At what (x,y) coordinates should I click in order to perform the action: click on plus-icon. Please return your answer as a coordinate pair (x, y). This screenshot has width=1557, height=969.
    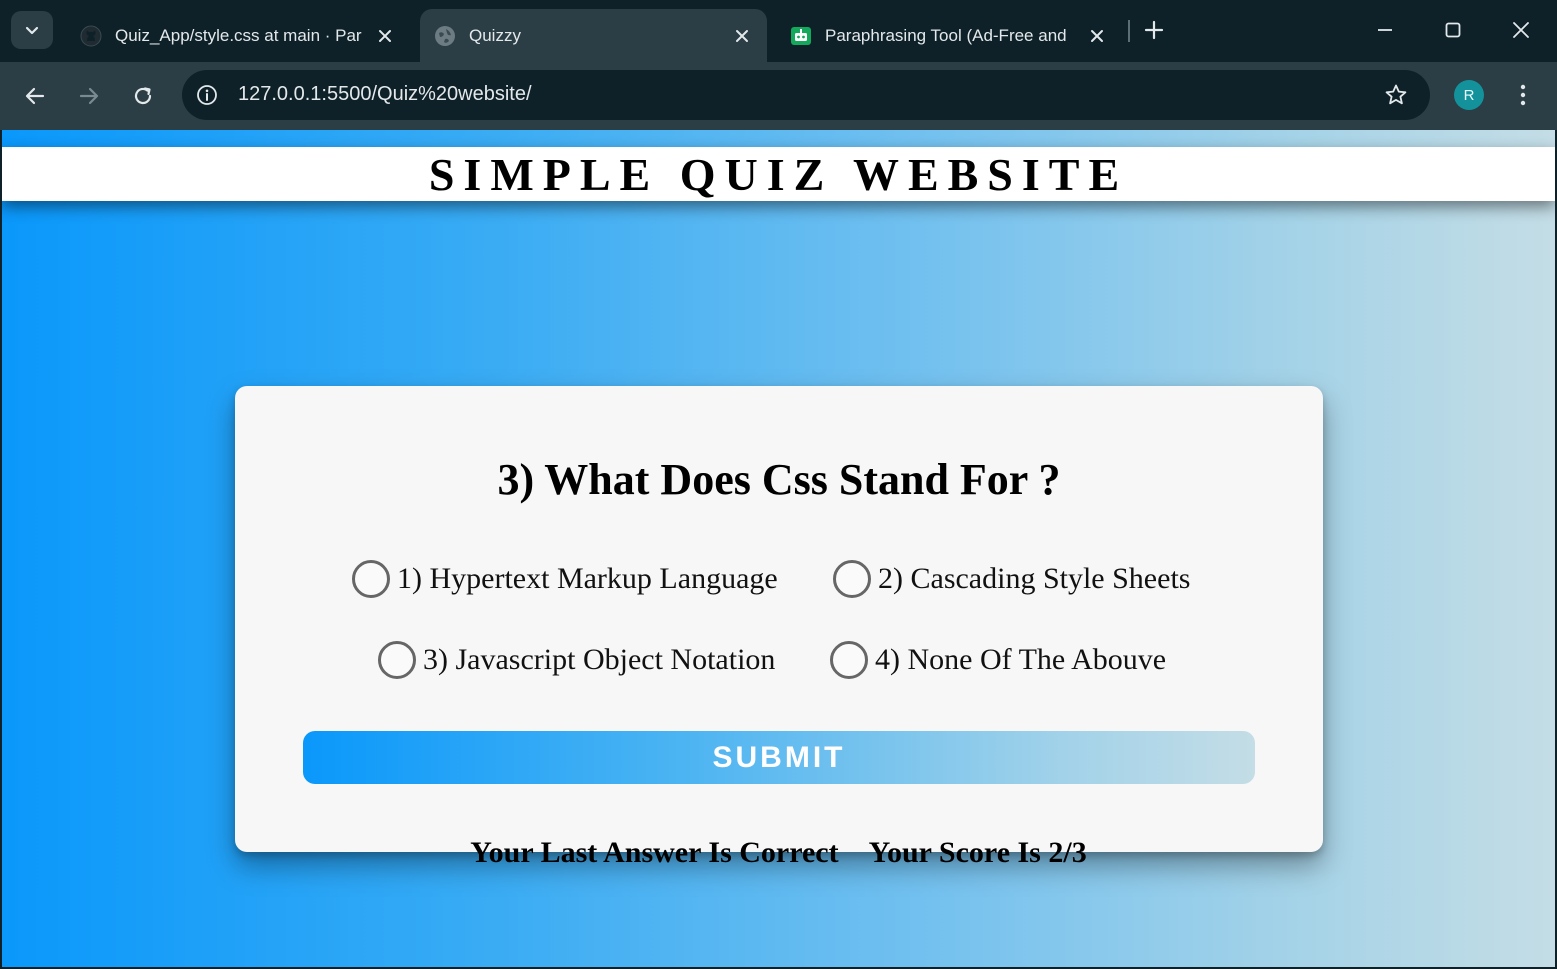
    Looking at the image, I should click on (1154, 30).